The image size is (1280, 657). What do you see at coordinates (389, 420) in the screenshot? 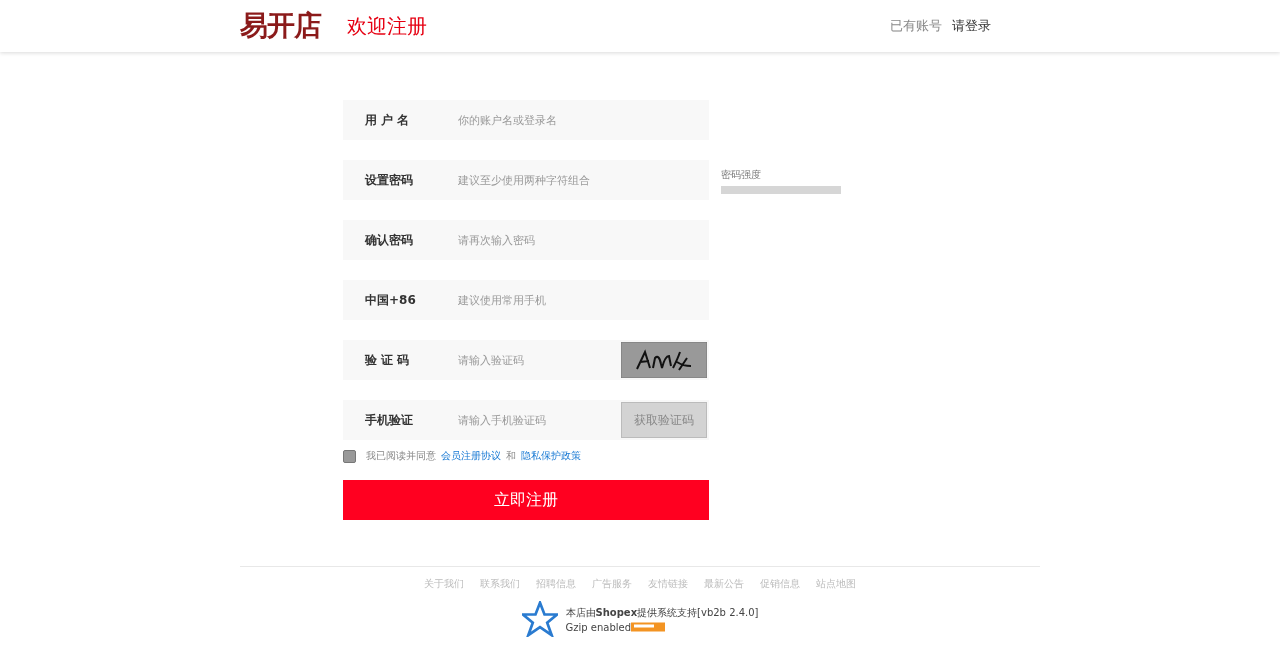
I see `field-label: 手机验证` at bounding box center [389, 420].